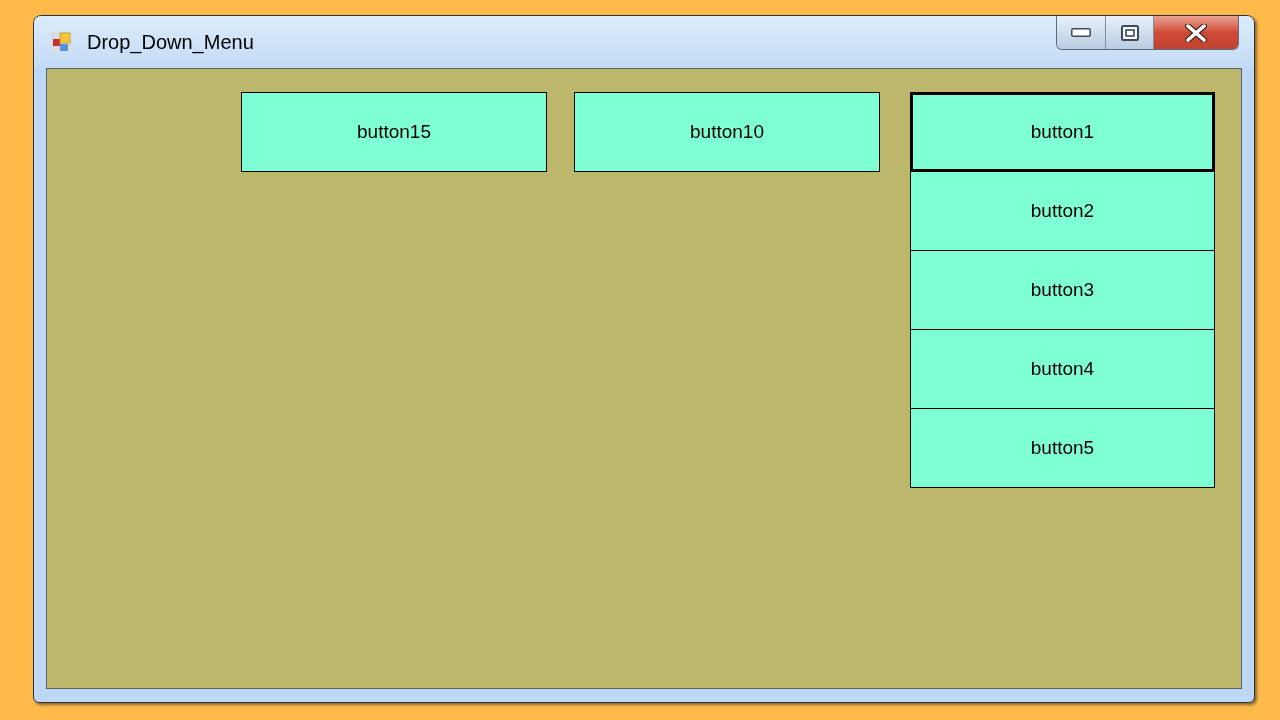  Describe the element at coordinates (1062, 369) in the screenshot. I see `dropdown-item: button4` at that location.